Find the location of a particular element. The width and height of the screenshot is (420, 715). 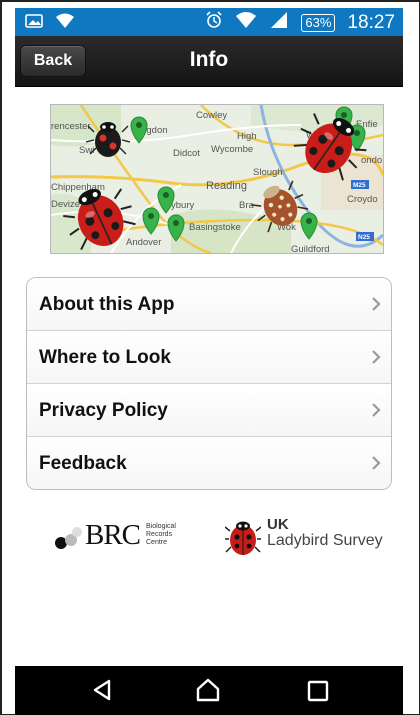

status-bar: 63% 18:27 is located at coordinates (209, 22).